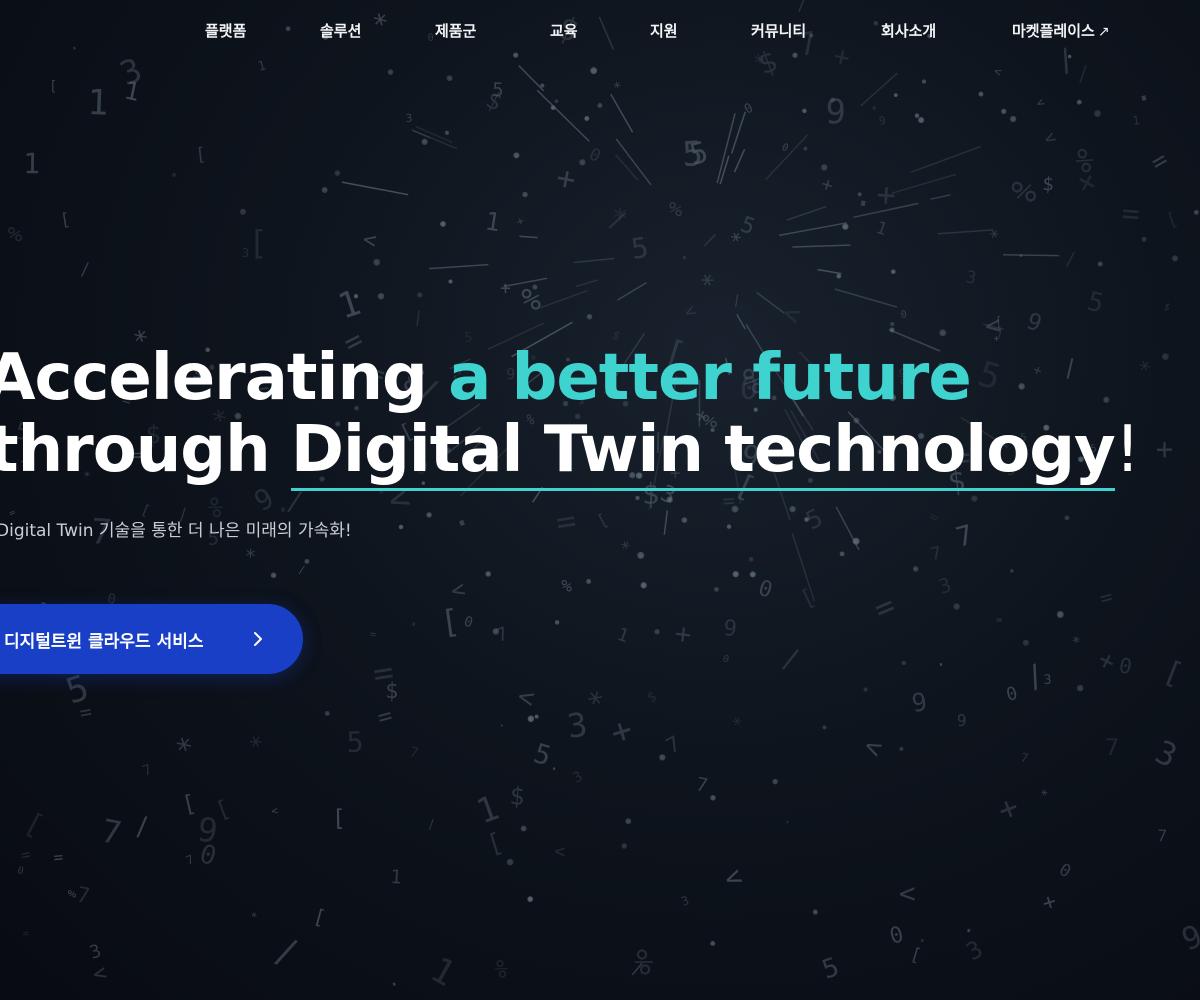  What do you see at coordinates (258, 639) in the screenshot?
I see `chevron-right-icon` at bounding box center [258, 639].